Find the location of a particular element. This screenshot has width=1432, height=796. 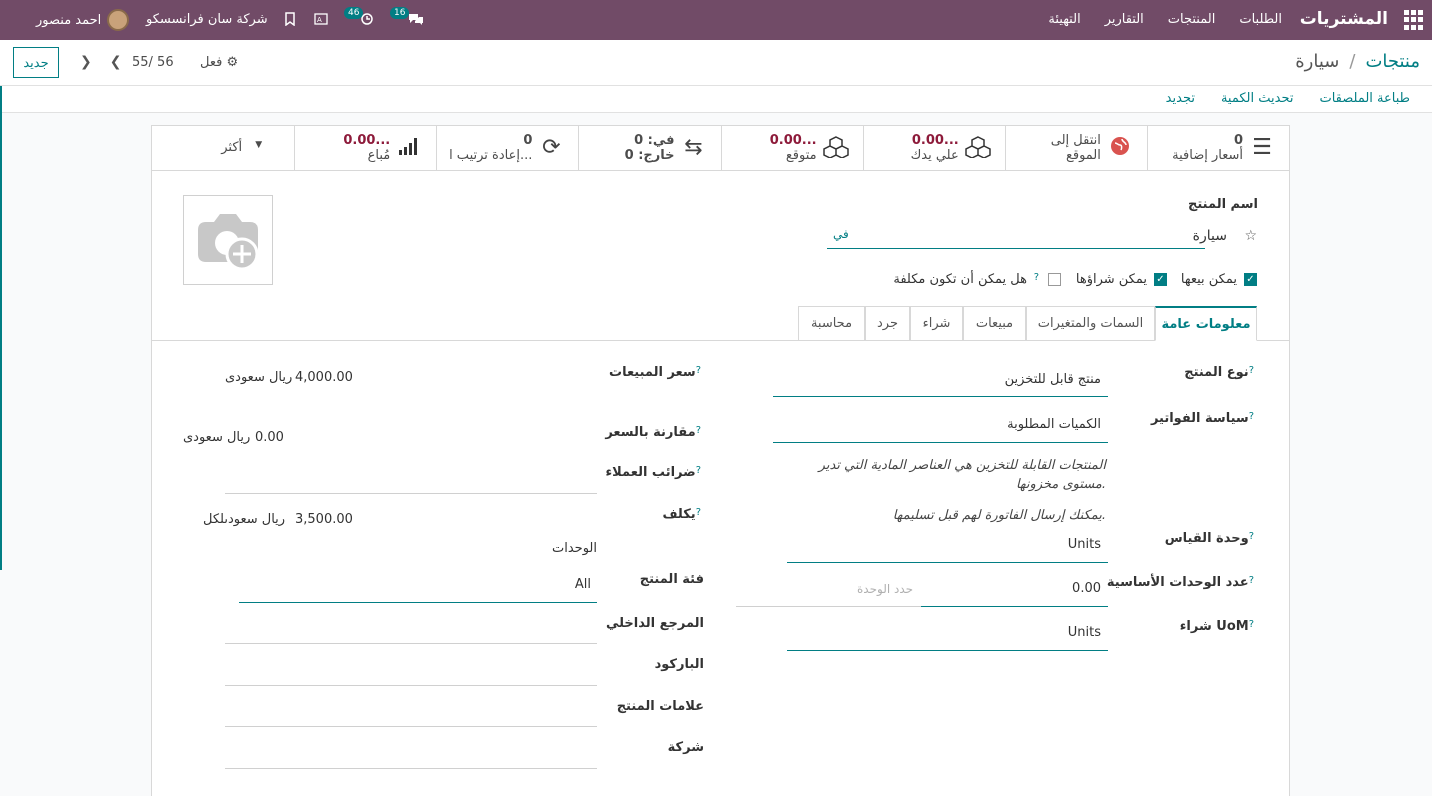

category-select: All is located at coordinates (583, 584).